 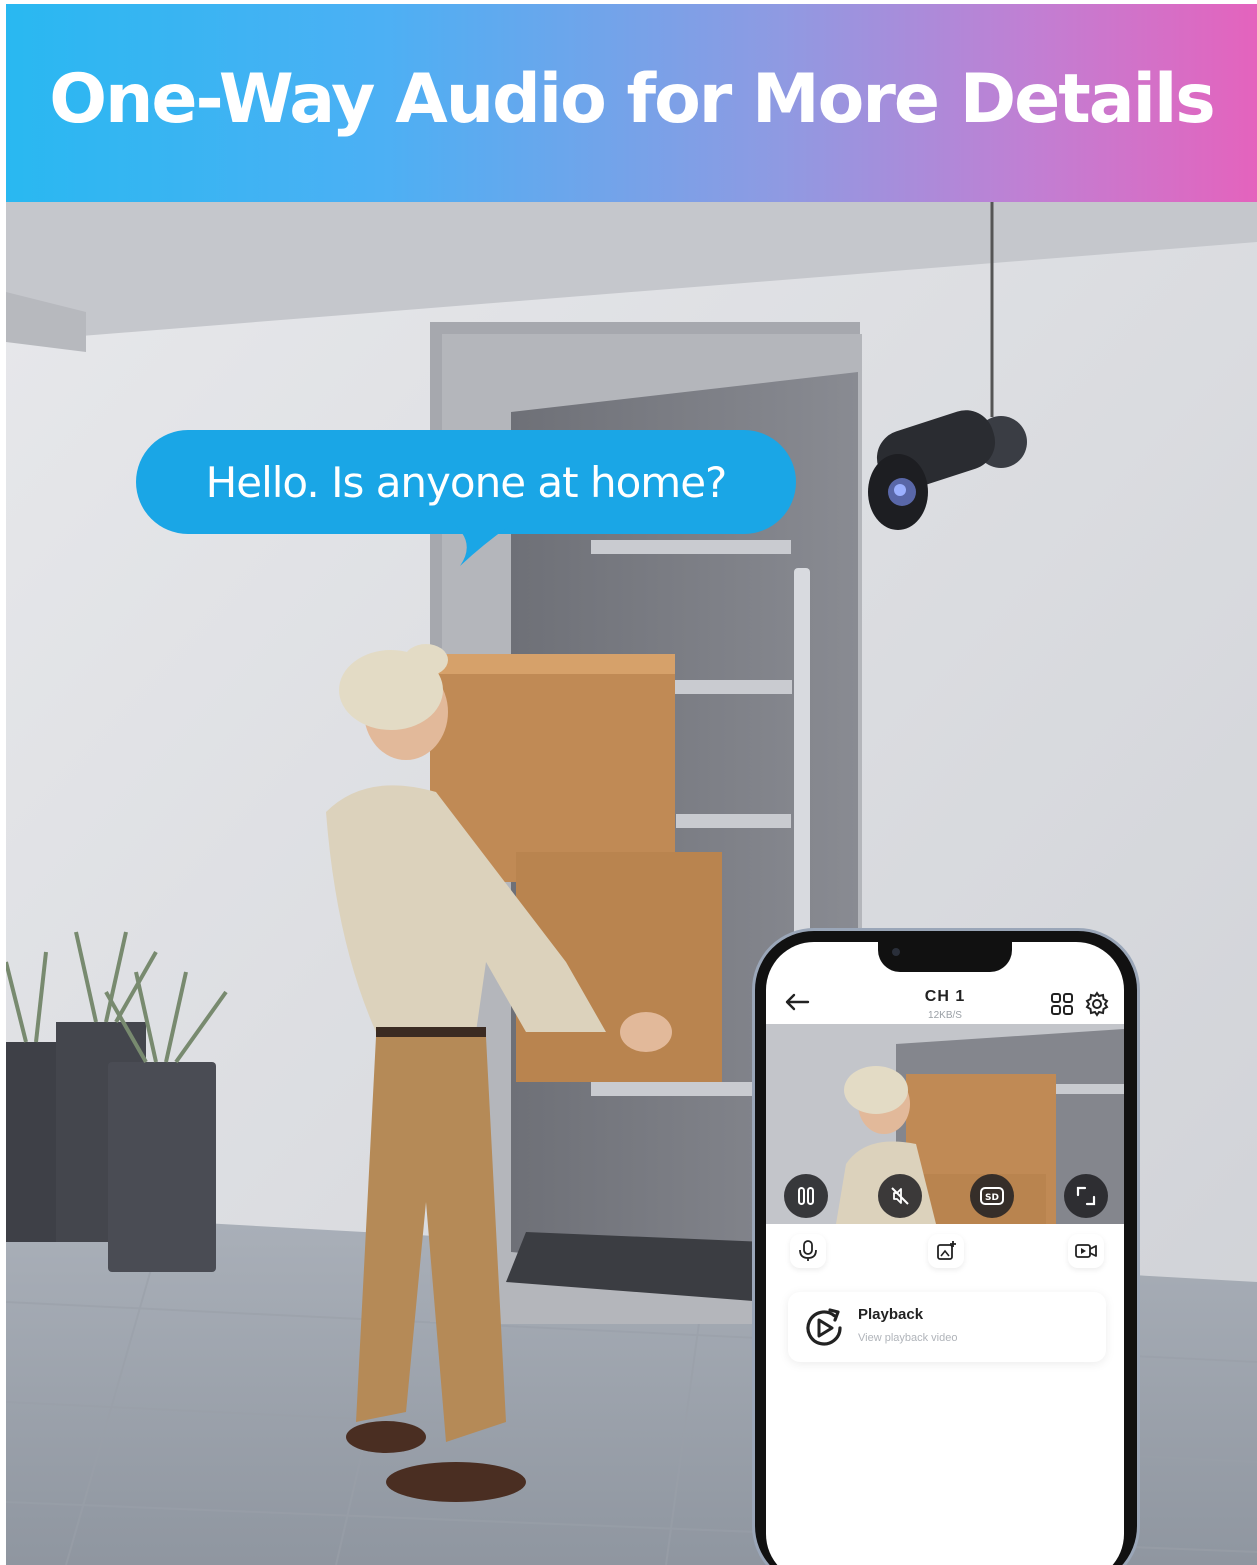 I want to click on snapshot-button, so click(x=946, y=1251).